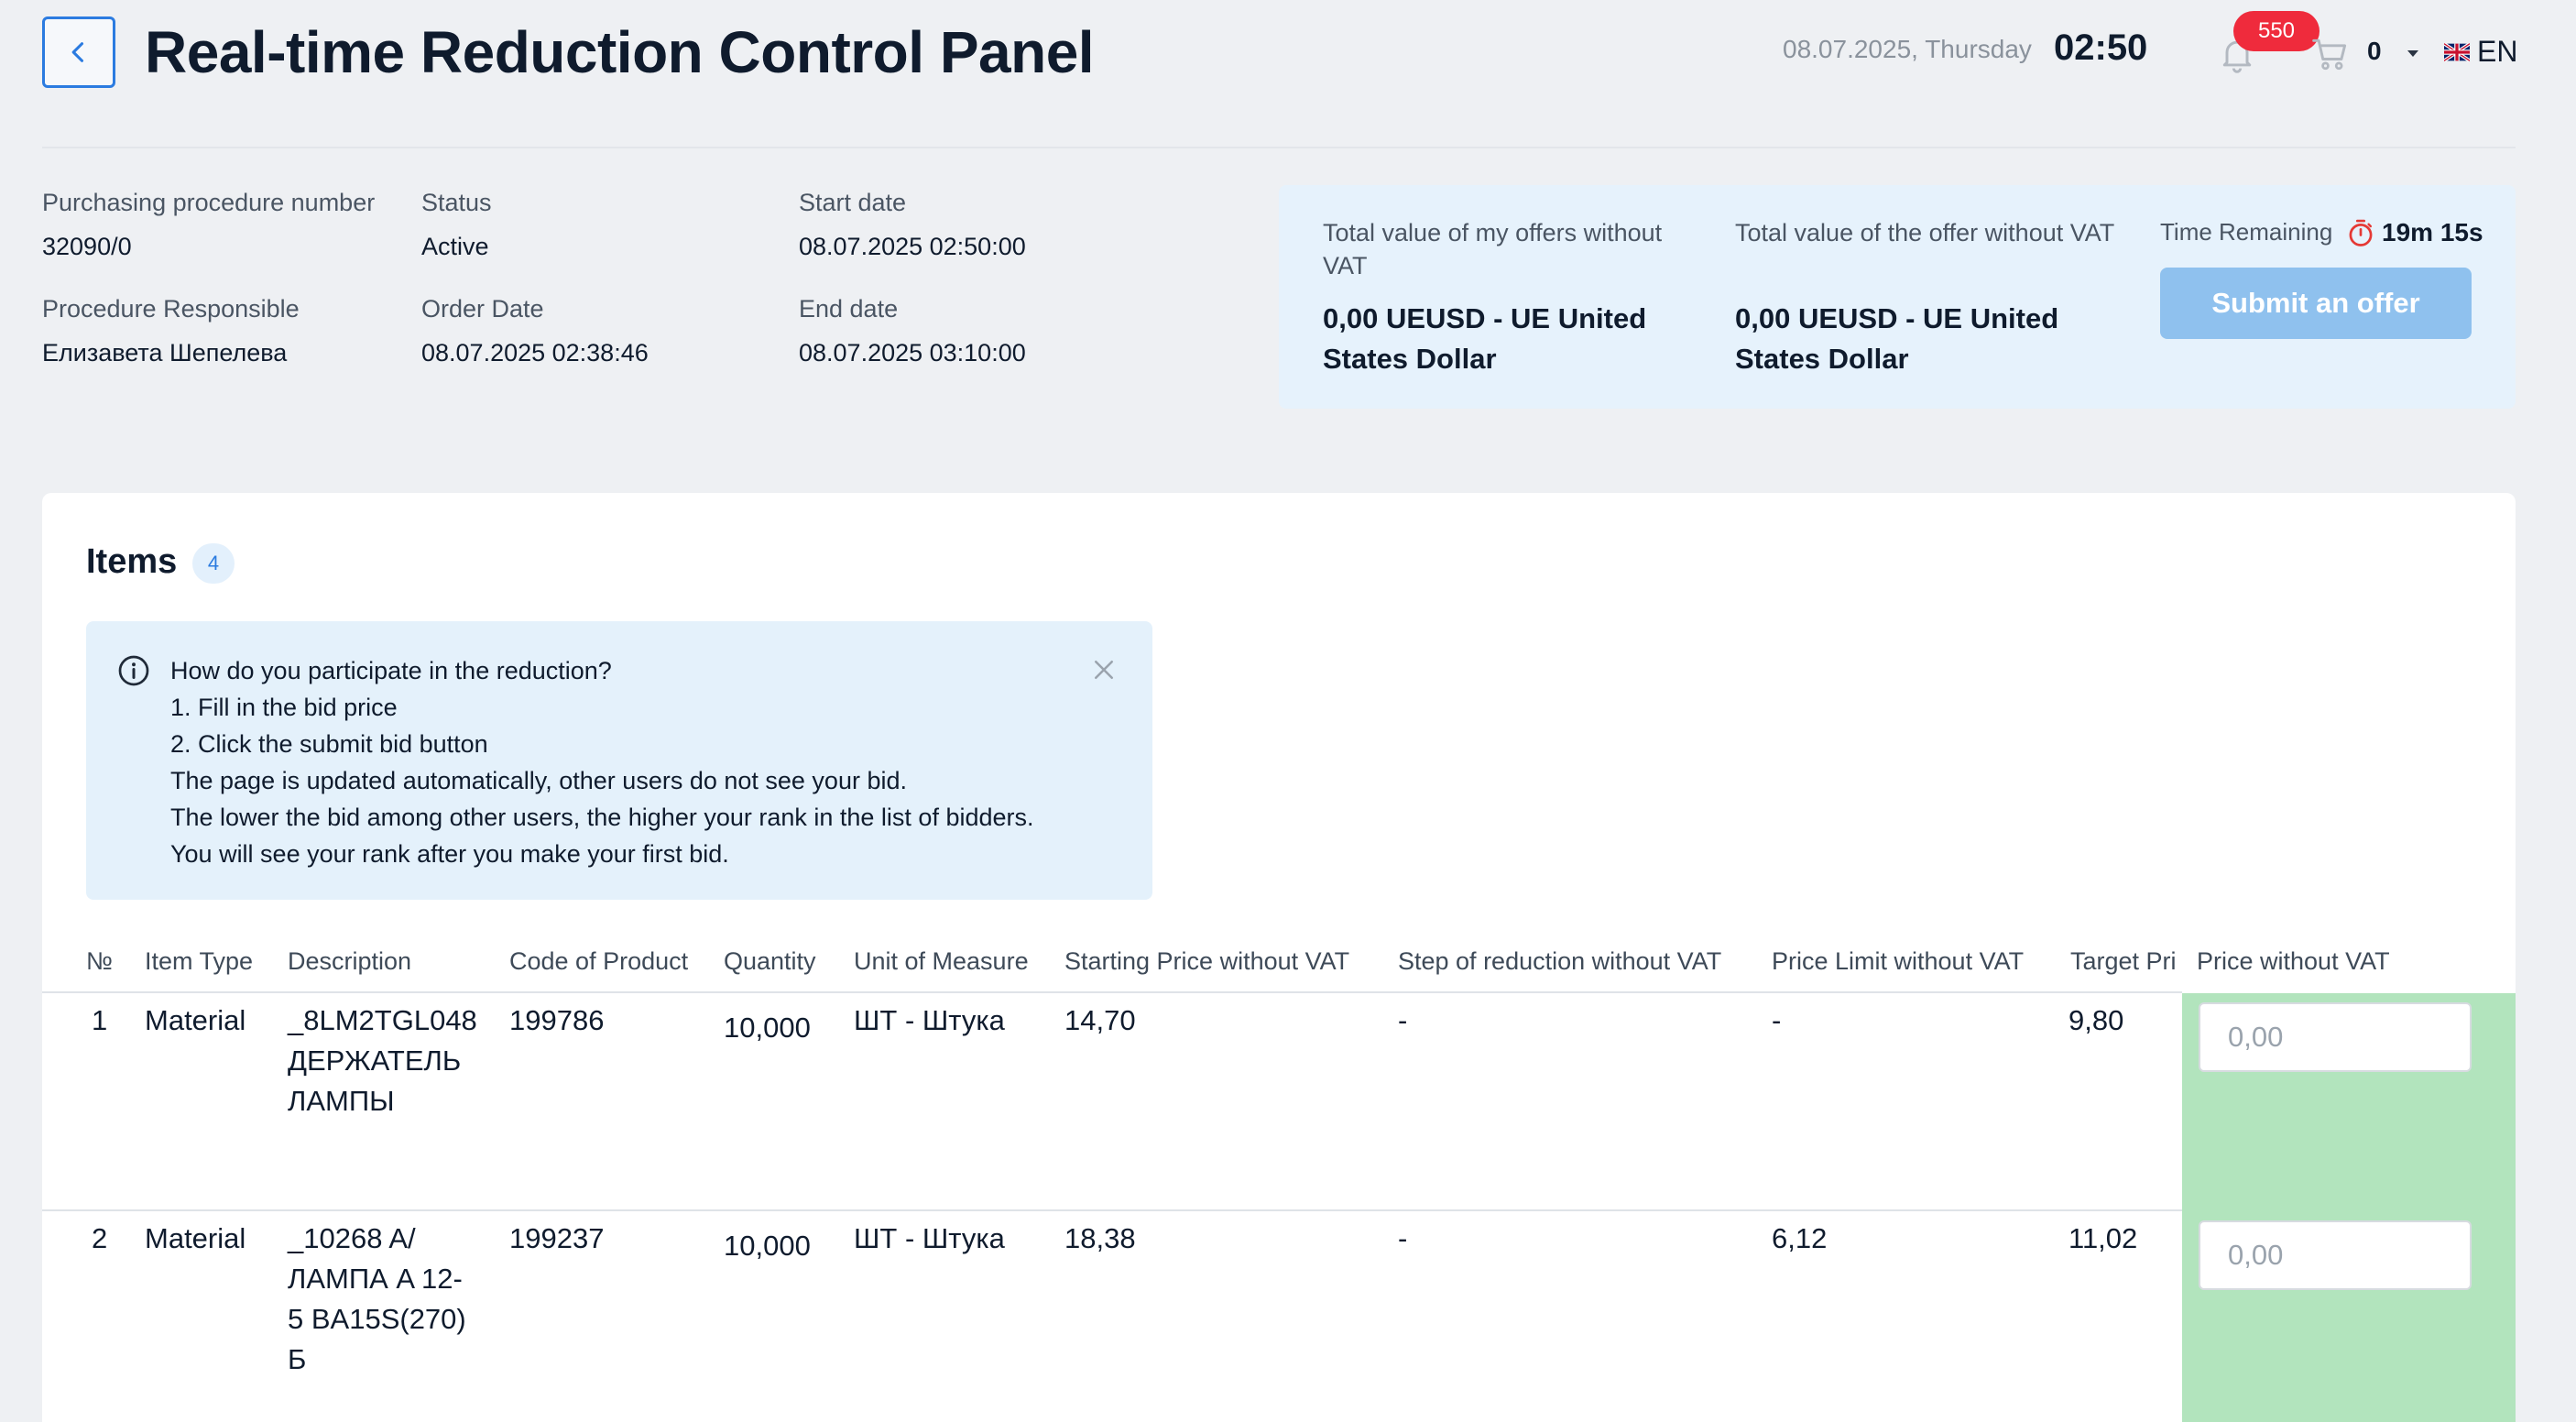 This screenshot has height=1422, width=2576. Describe the element at coordinates (2361, 232) in the screenshot. I see `stopwatch-icon` at that location.